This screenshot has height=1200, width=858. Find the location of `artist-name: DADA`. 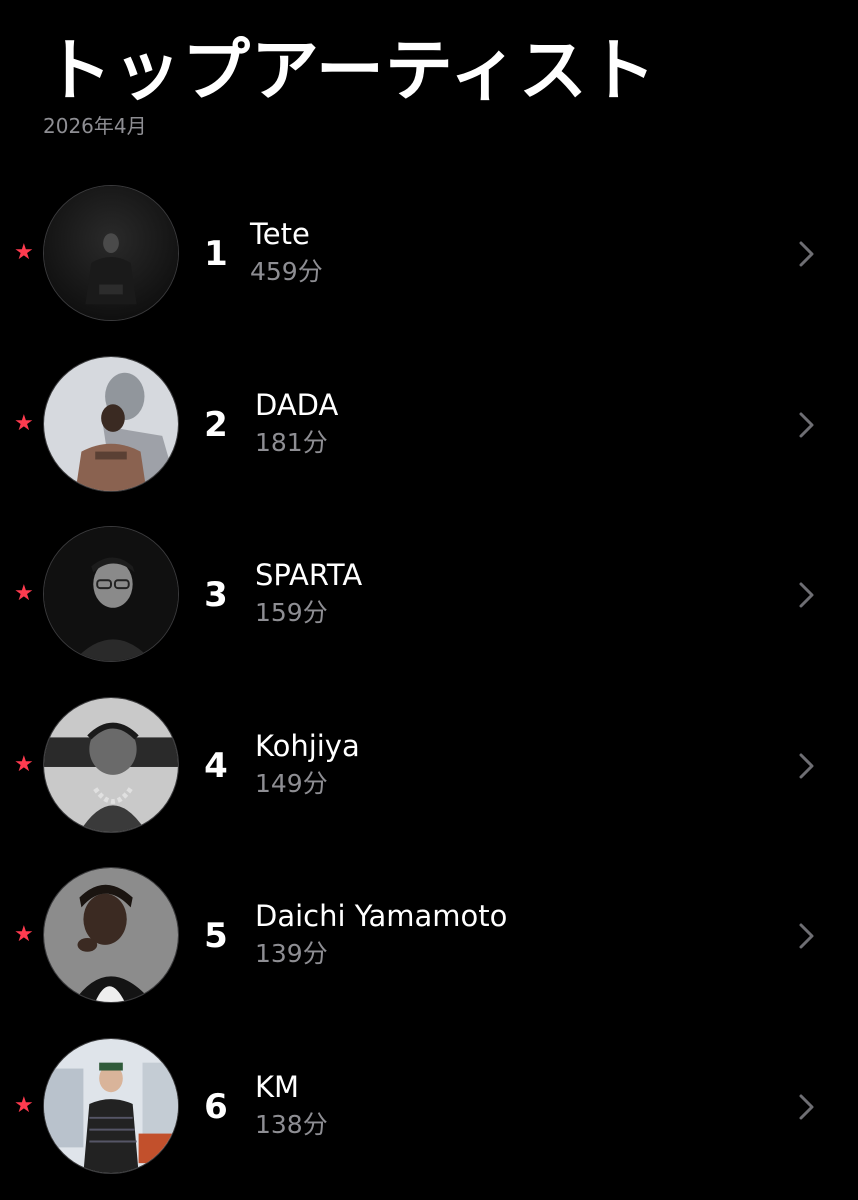

artist-name: DADA is located at coordinates (297, 404).